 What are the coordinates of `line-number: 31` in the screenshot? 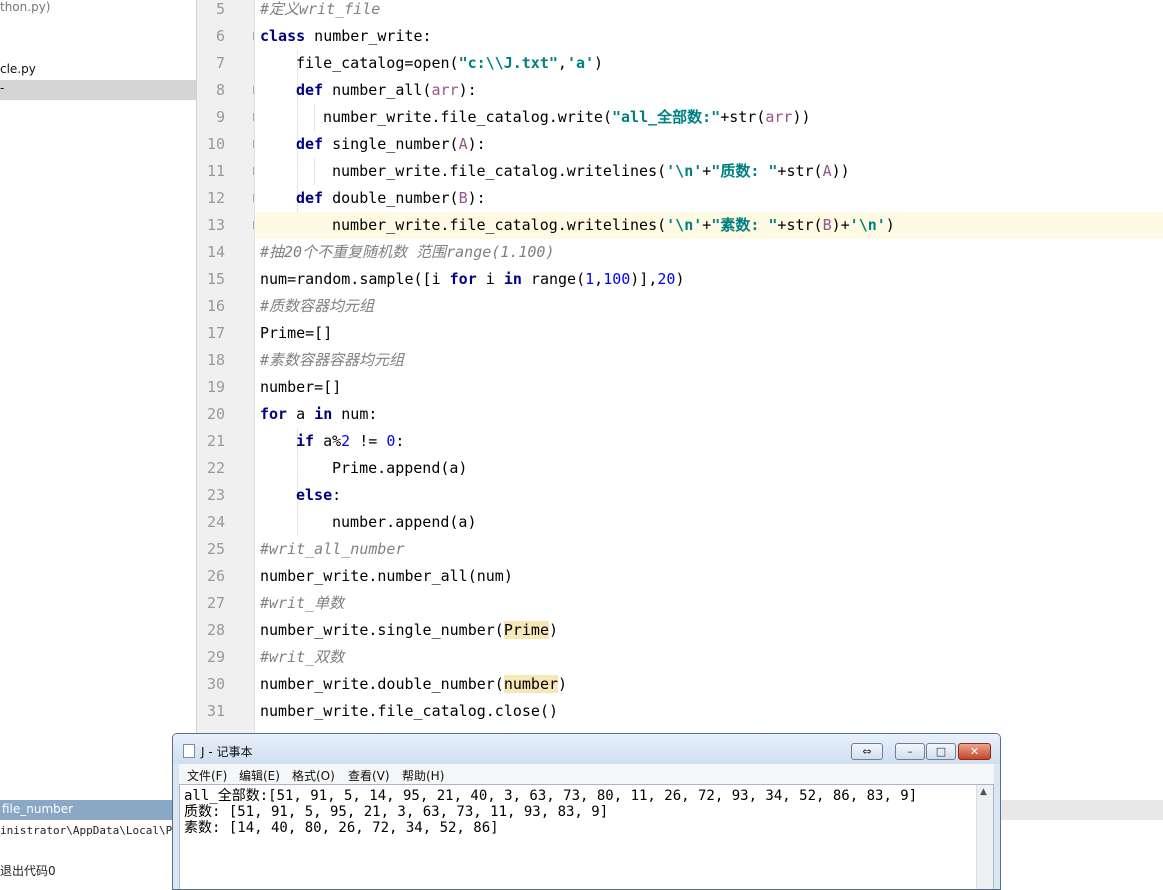 It's located at (215, 711).